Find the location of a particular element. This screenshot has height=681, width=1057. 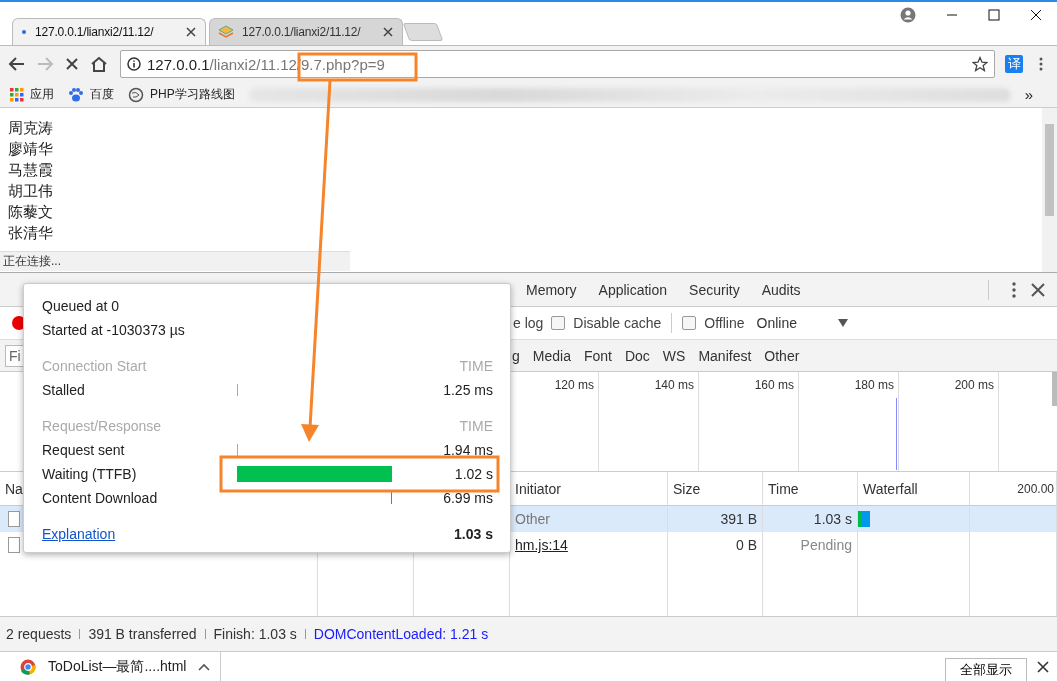

duration-text: 6.99 ms is located at coordinates (468, 498).